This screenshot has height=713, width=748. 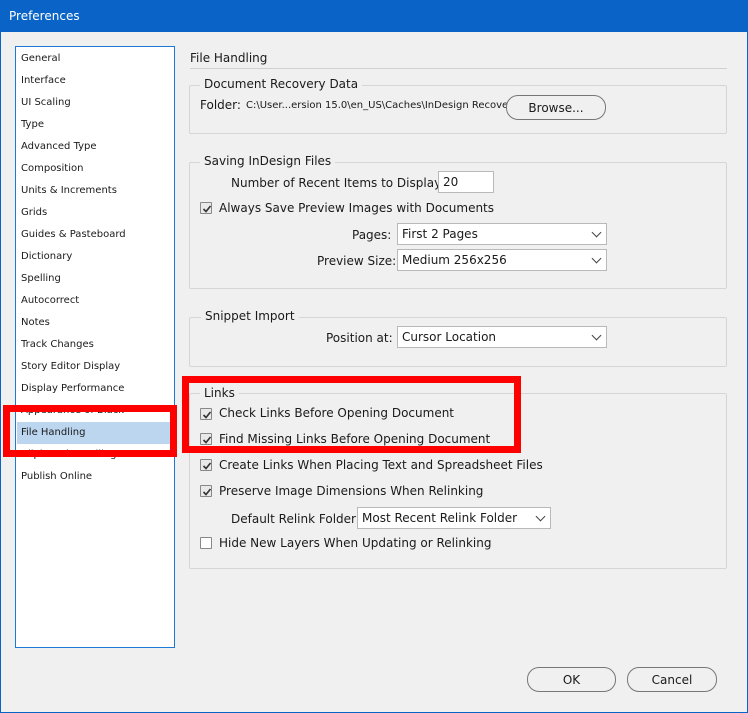 I want to click on sidebar-item-advanced-type: Advanced Type, so click(x=95, y=147).